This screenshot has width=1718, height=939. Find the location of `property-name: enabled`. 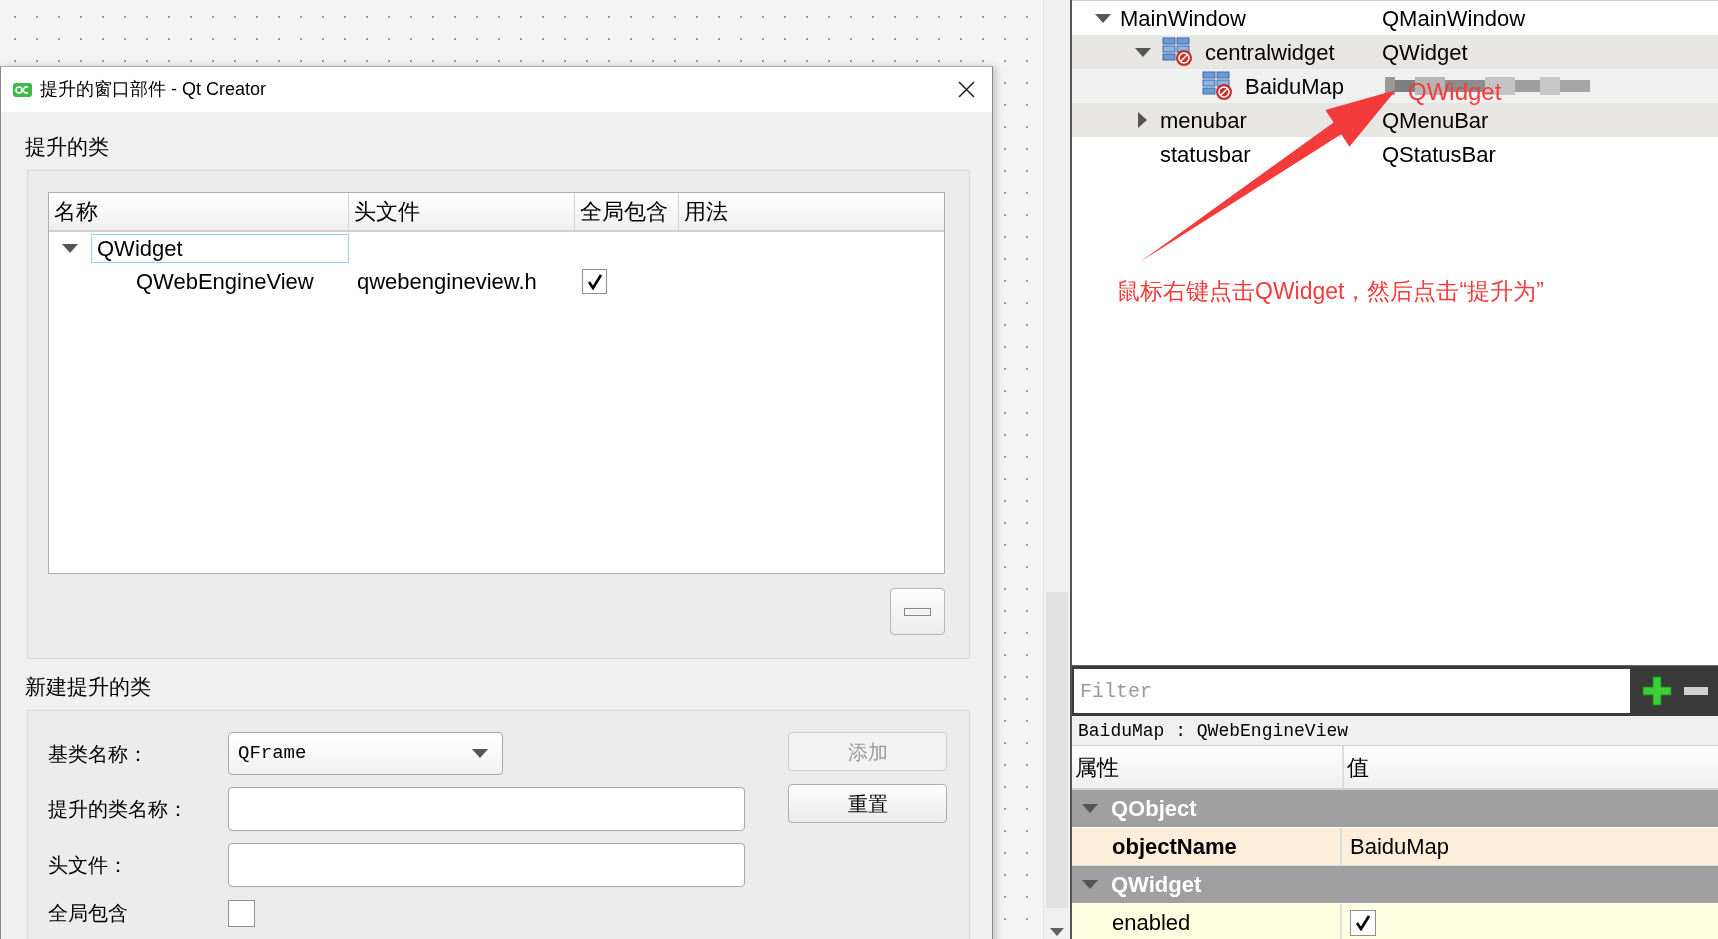

property-name: enabled is located at coordinates (1151, 923).